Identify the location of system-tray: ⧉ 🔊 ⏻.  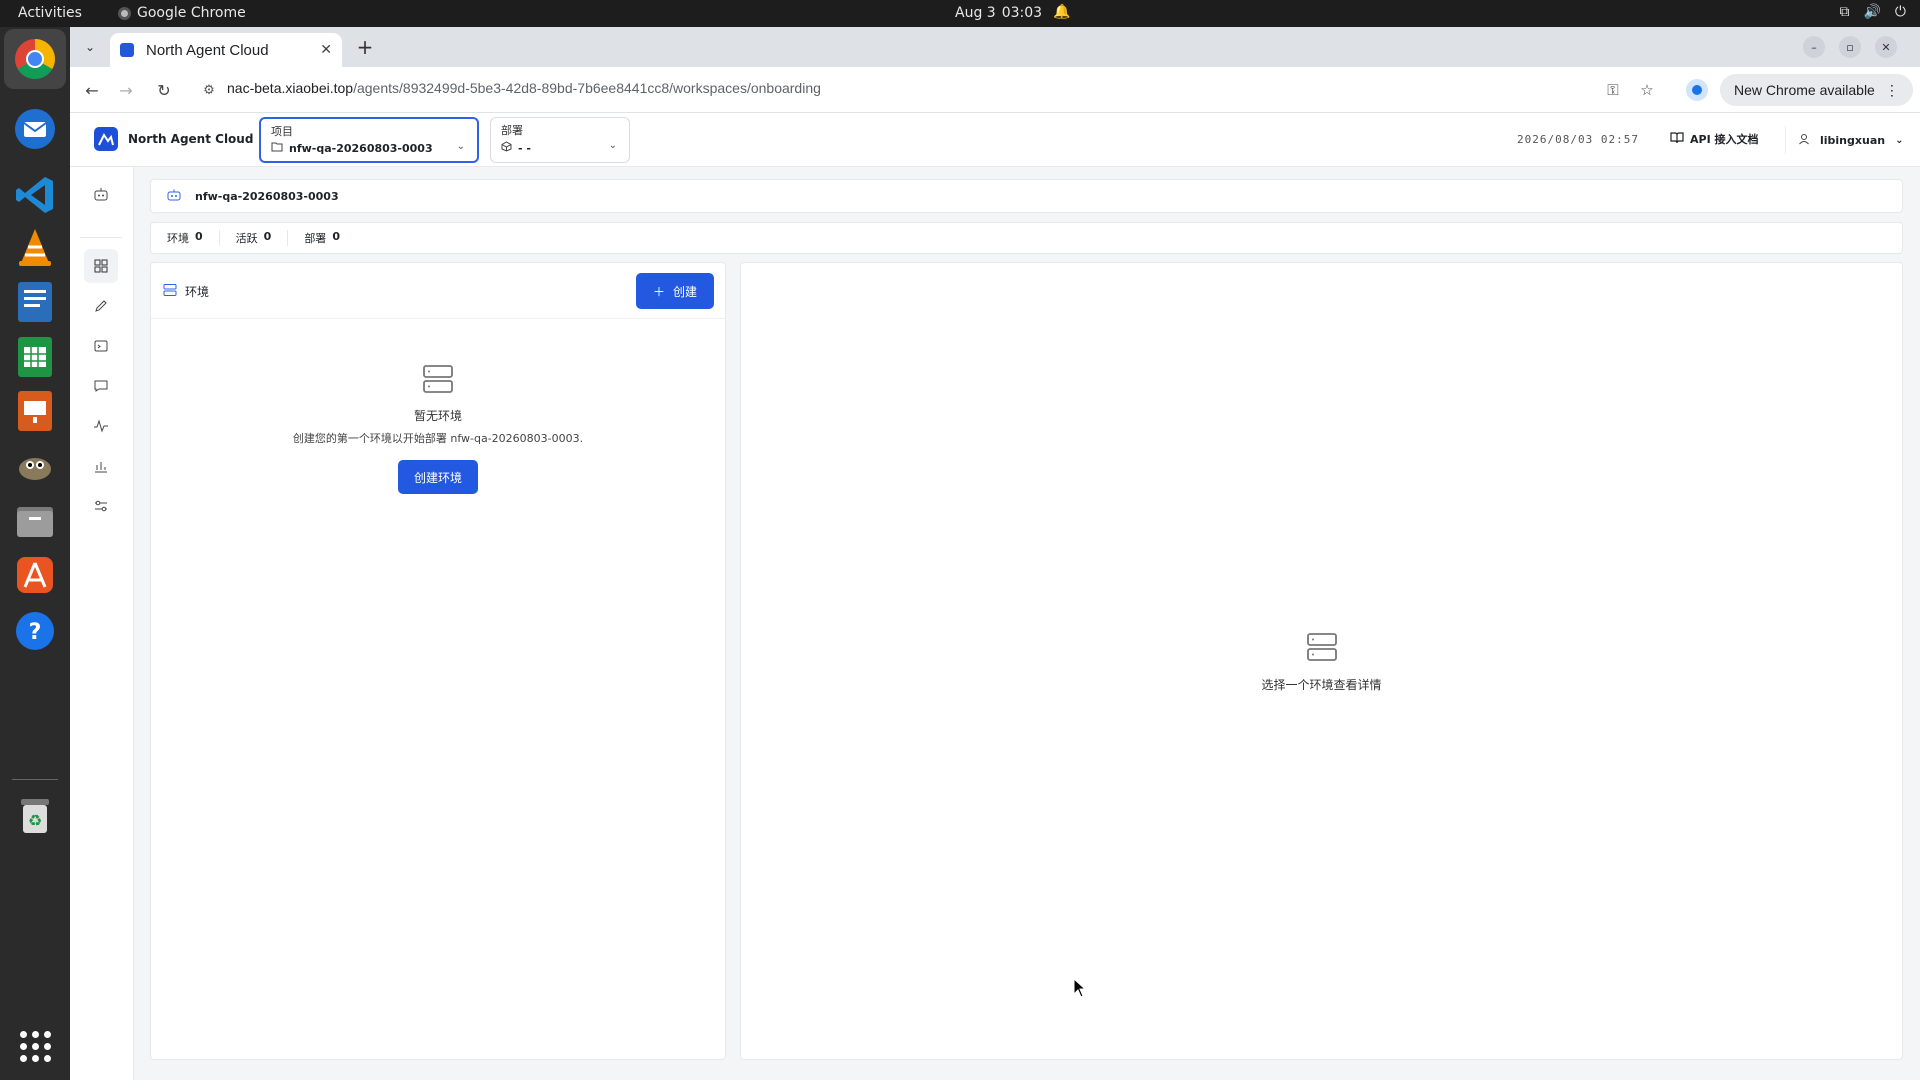
(1872, 12).